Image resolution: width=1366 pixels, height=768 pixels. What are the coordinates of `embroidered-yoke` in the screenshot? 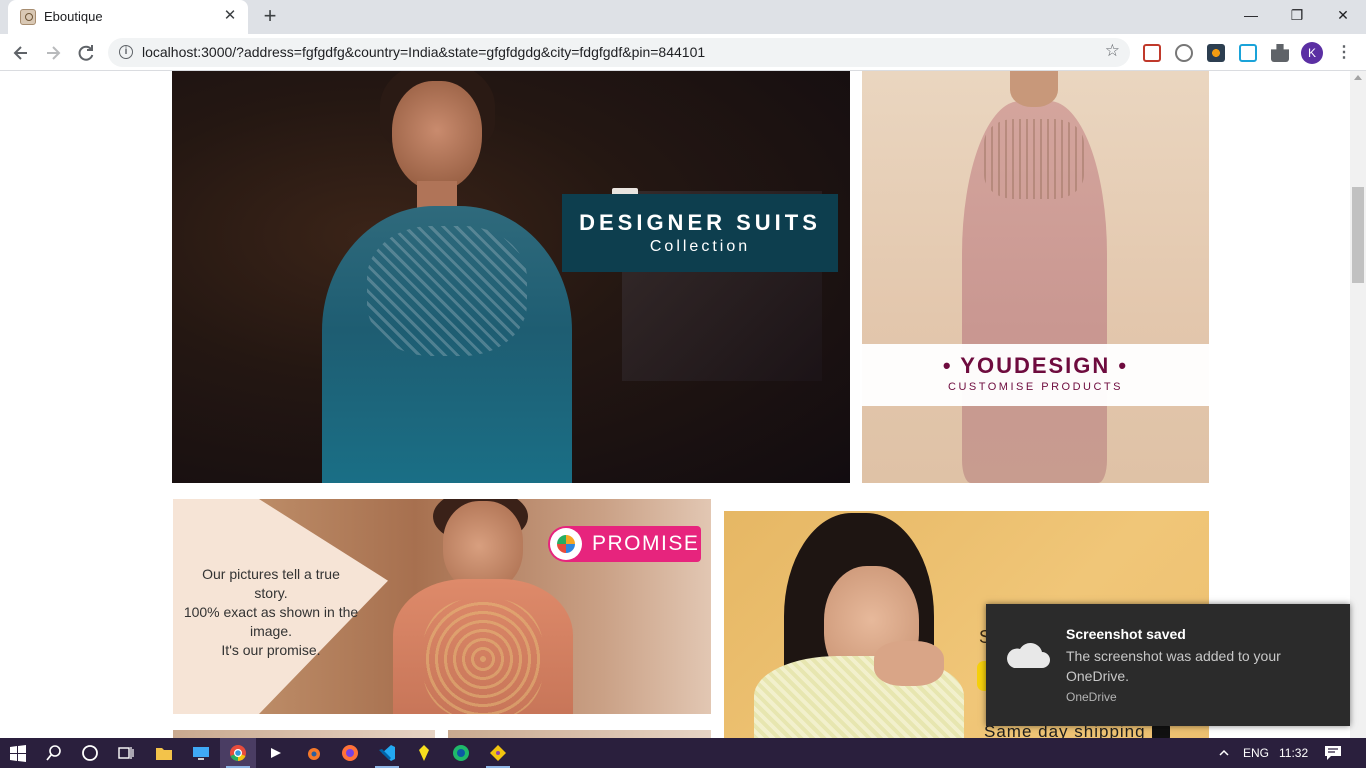 It's located at (1034, 159).